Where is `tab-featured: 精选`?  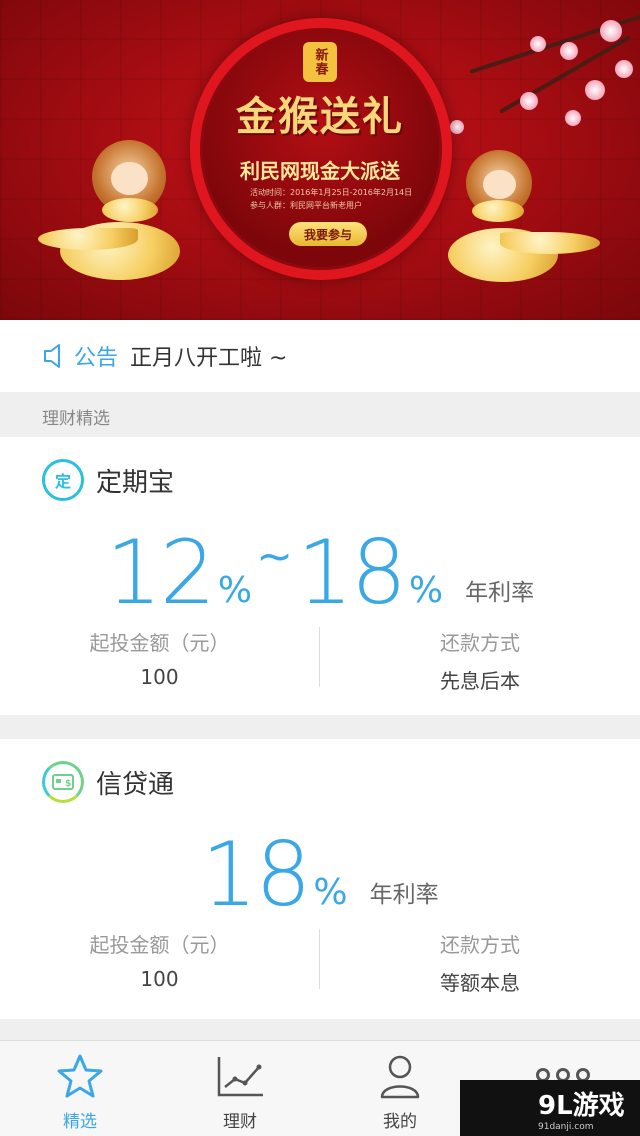 tab-featured: 精选 is located at coordinates (80, 1088).